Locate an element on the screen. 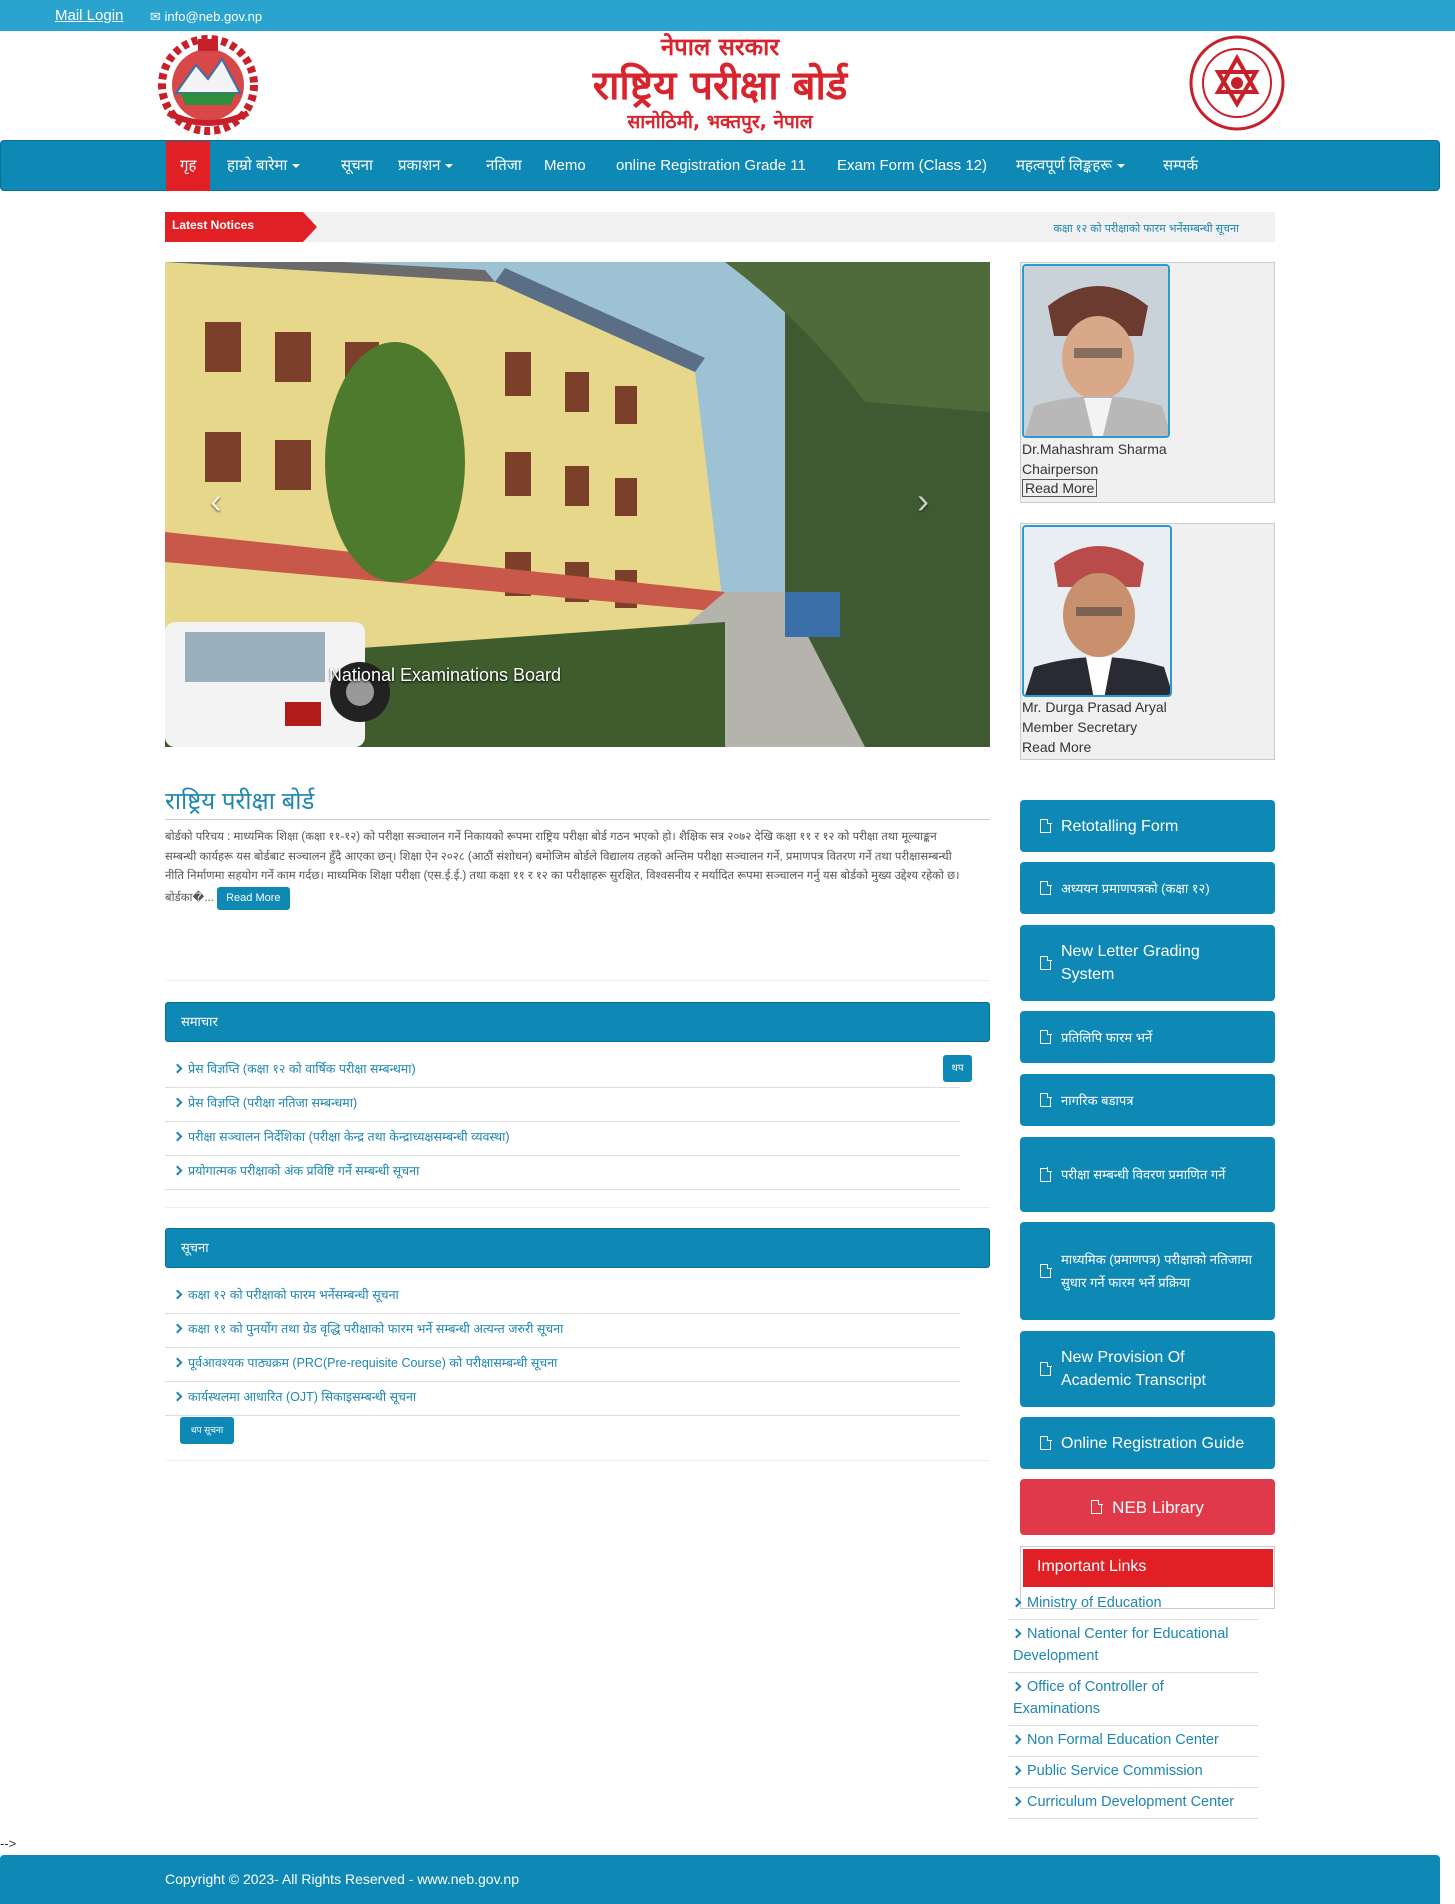  nav-label: महत्वपूर्ण लिङ्कहरू is located at coordinates (1064, 165).